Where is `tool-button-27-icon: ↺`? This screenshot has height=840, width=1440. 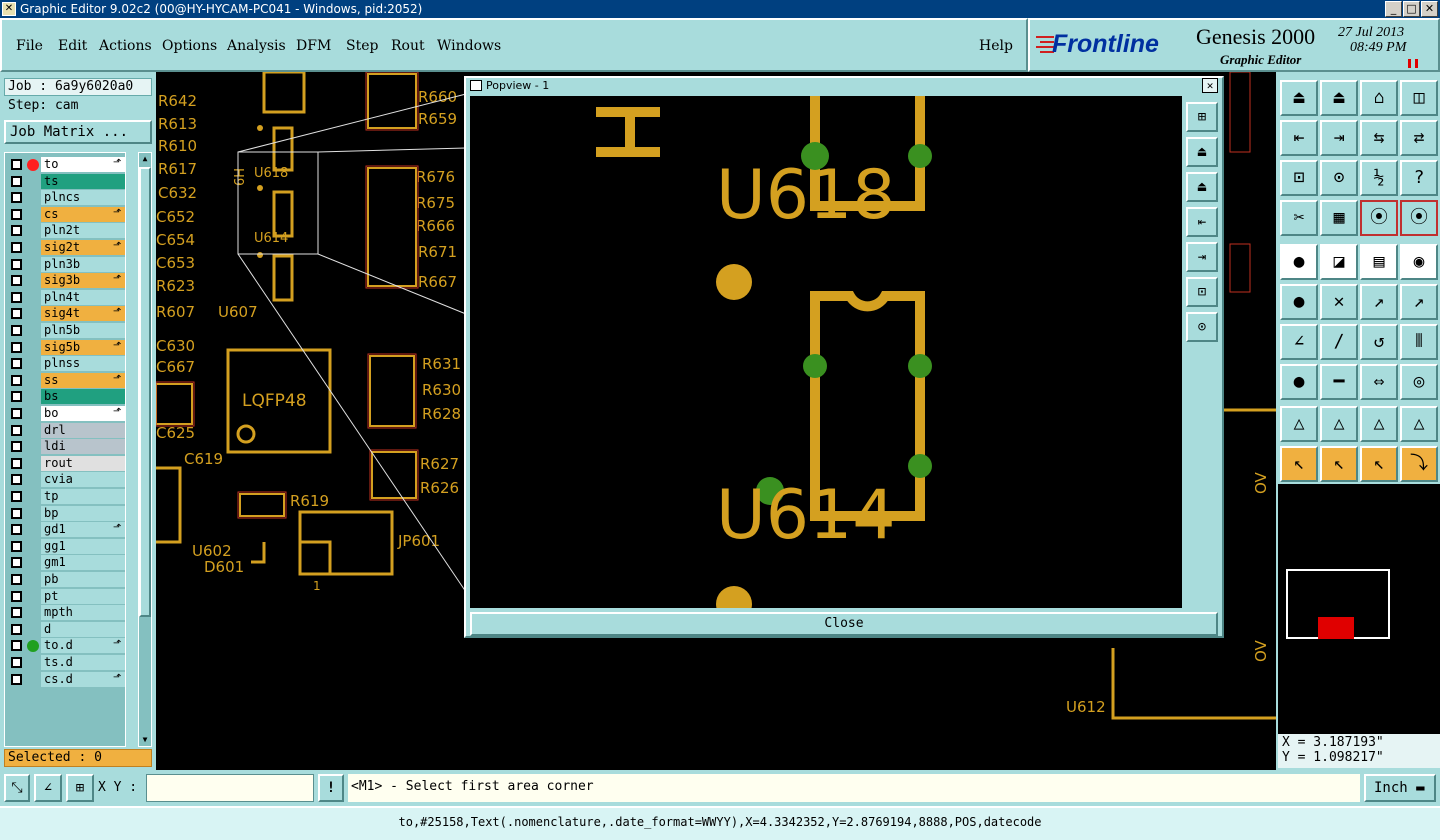 tool-button-27-icon: ↺ is located at coordinates (1379, 342).